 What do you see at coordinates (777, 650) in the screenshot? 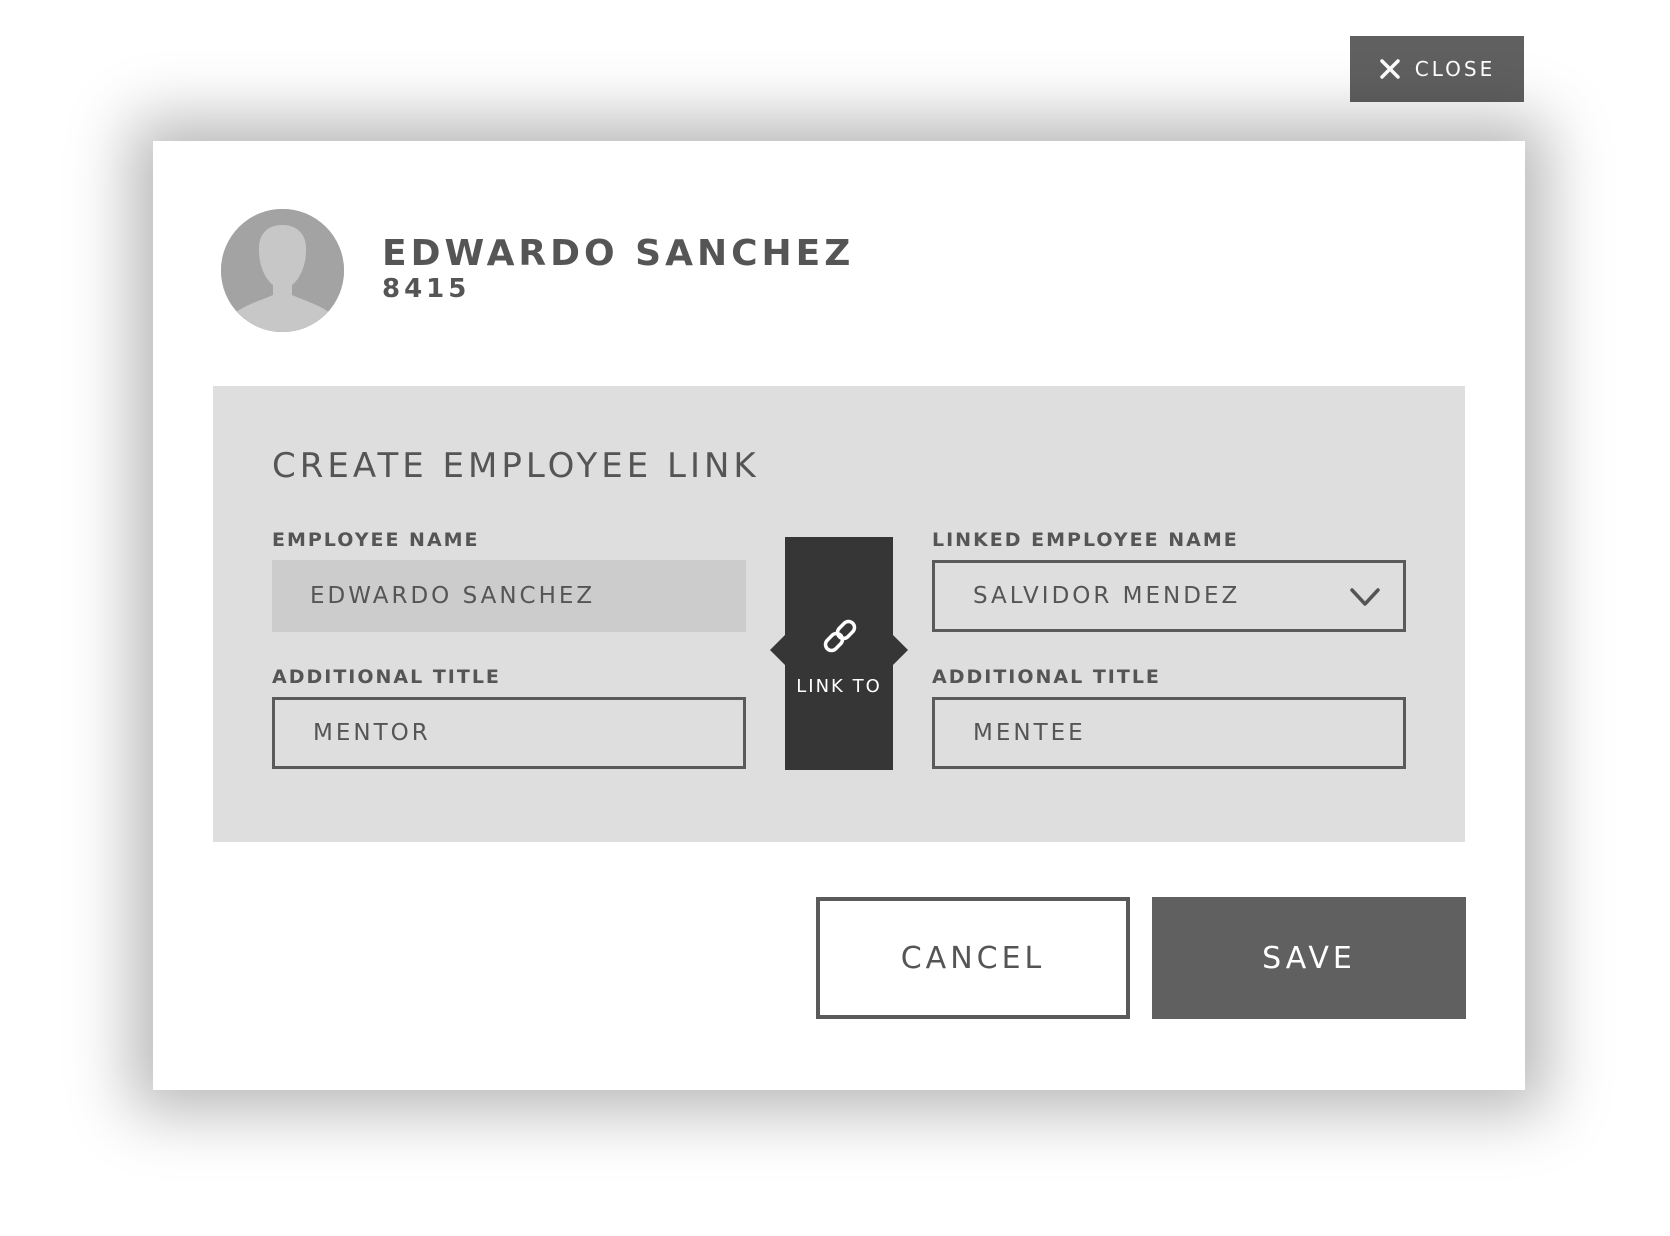
I see `badge-notch-left` at bounding box center [777, 650].